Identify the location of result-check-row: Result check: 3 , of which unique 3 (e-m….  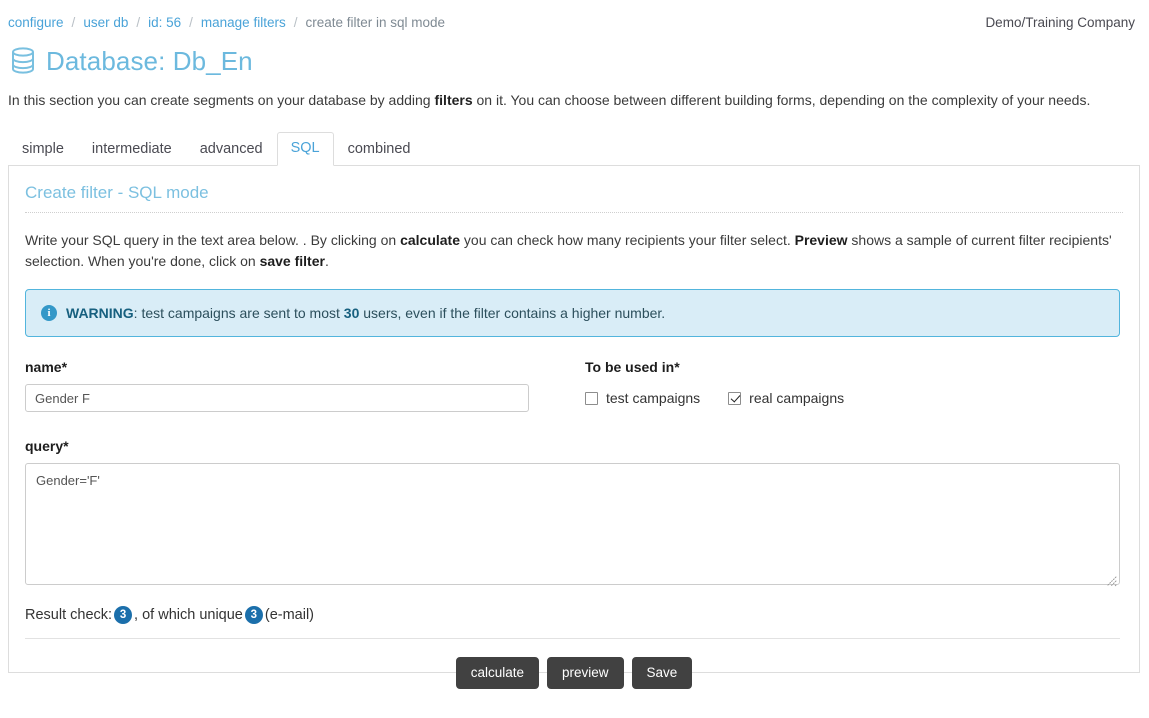
(572, 622).